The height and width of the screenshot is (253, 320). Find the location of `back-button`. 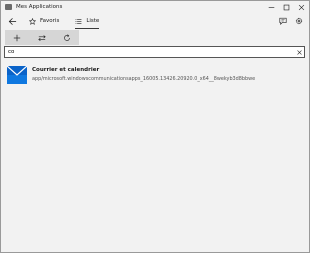

back-button is located at coordinates (12, 21).